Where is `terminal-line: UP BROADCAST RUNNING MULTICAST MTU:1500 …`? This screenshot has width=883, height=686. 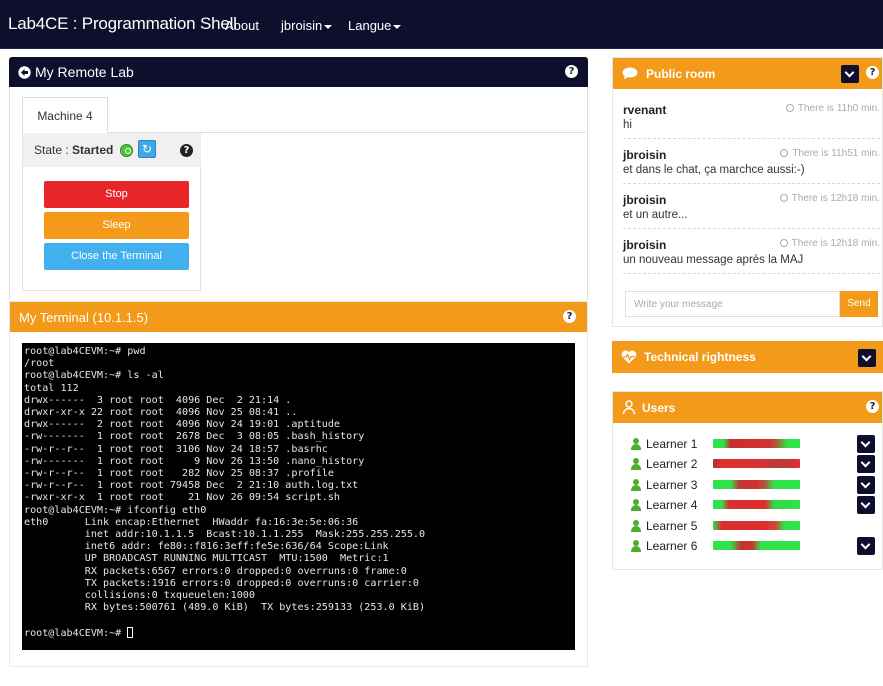 terminal-line: UP BROADCAST RUNNING MULTICAST MTU:1500 … is located at coordinates (206, 559).